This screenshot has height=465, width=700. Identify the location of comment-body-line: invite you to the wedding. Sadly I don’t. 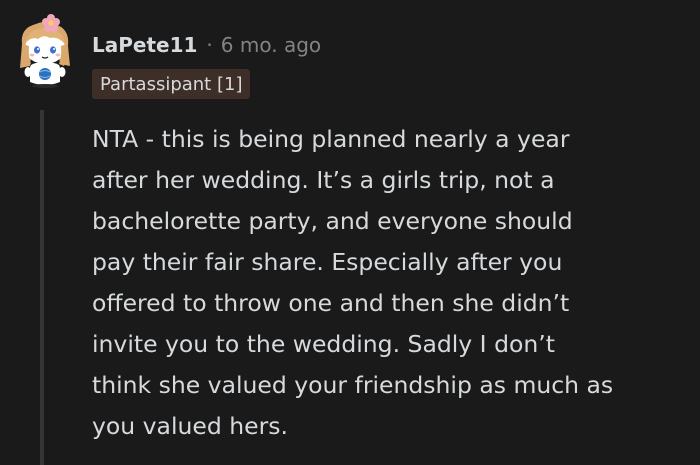
(323, 344).